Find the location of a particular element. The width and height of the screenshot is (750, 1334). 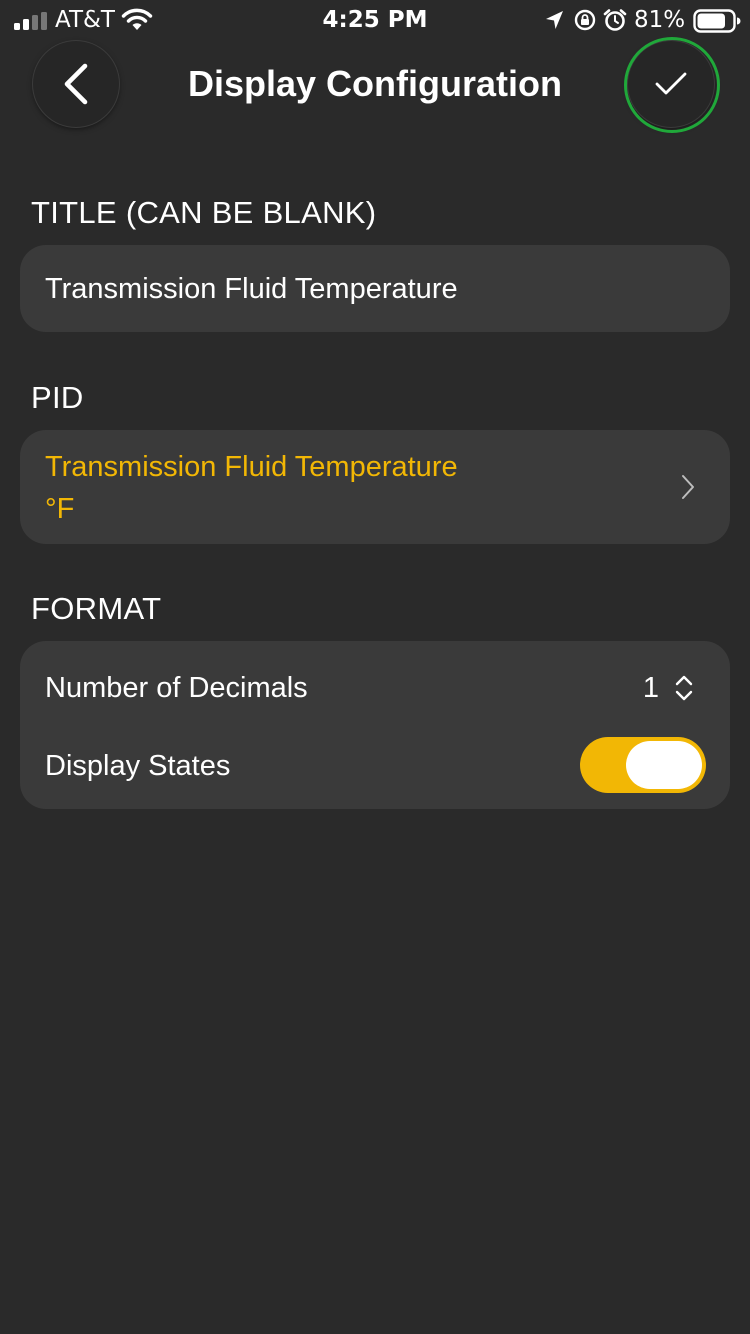

title-section-label: TITLE (CAN BE BLANK) is located at coordinates (204, 212).